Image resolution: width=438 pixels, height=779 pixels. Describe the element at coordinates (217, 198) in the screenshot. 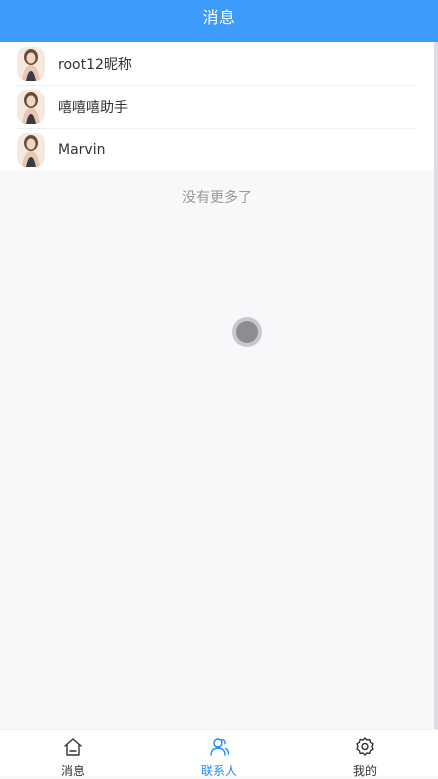

I see `list-end-text: 没有更多了` at that location.